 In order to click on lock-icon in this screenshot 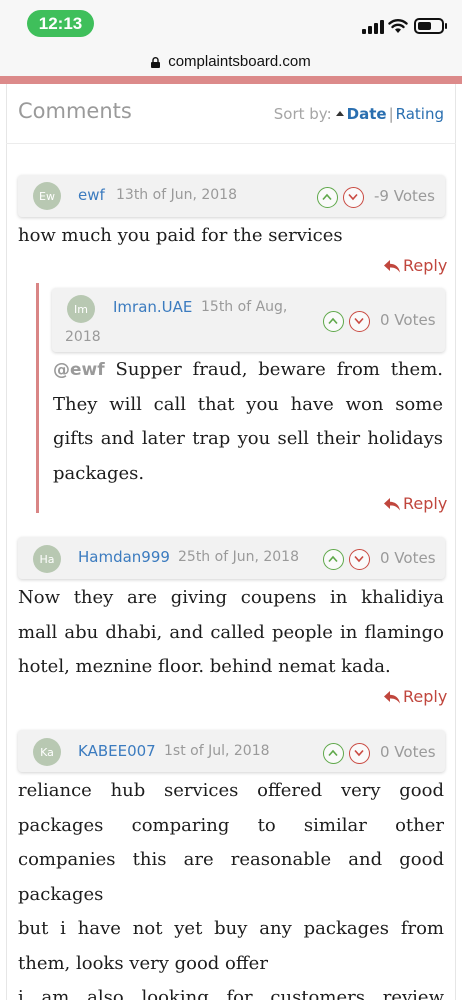, I will do `click(156, 62)`.